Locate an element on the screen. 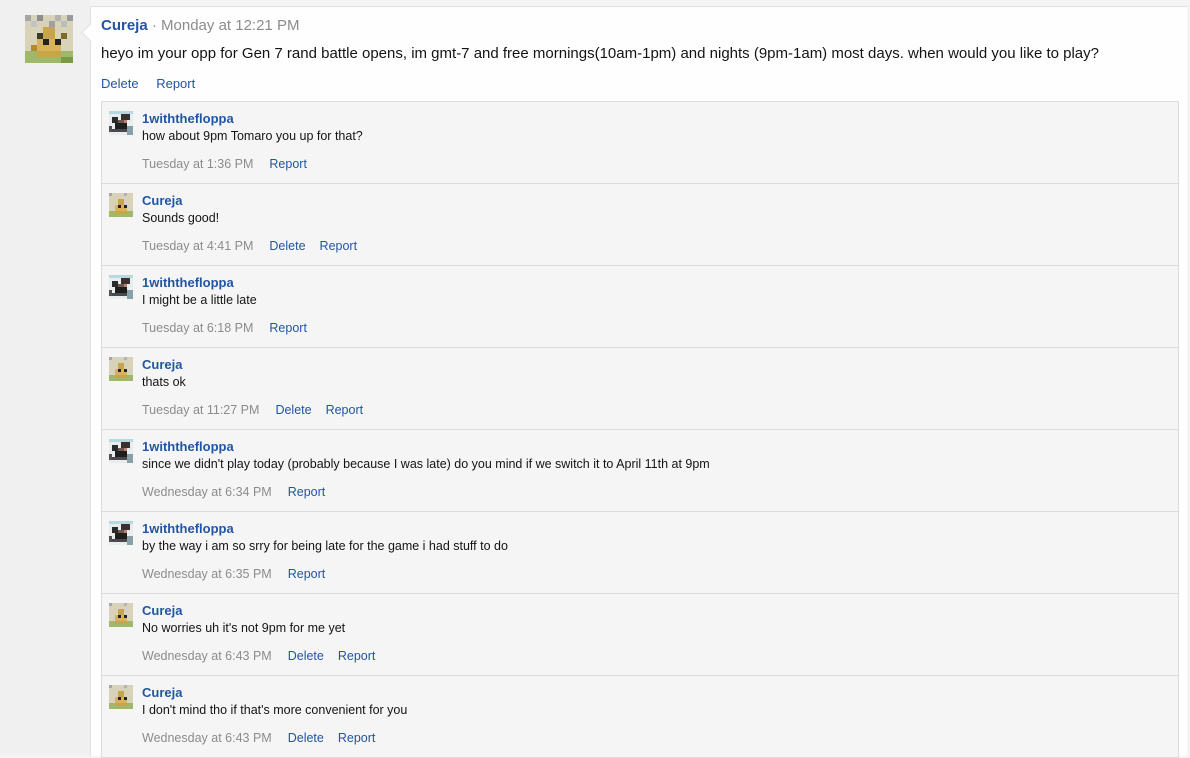 Image resolution: width=1190 pixels, height=758 pixels. post-delete-link: Delete is located at coordinates (120, 83).